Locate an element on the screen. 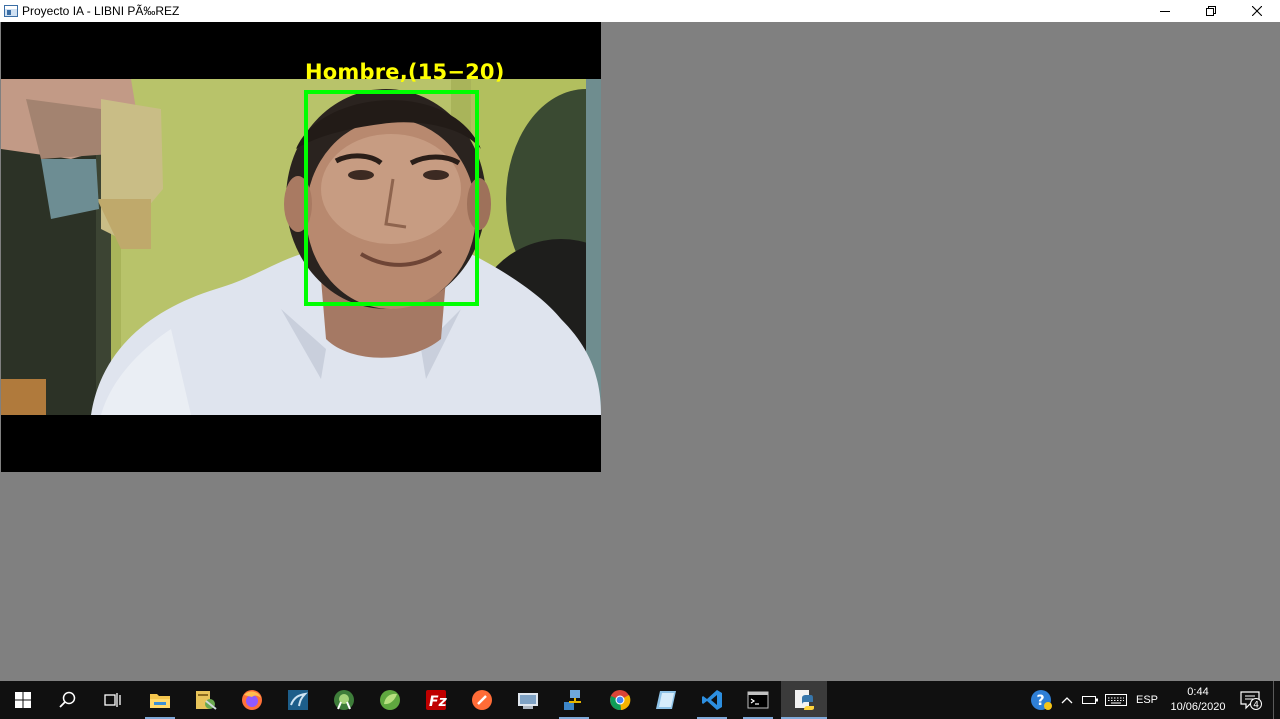  svg-text: Fz is located at coordinates (438, 702).